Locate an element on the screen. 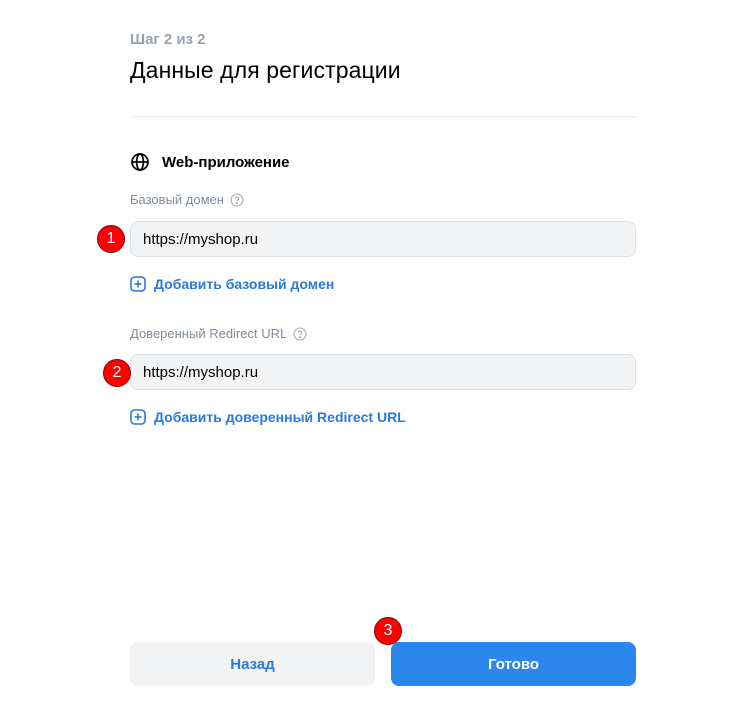  done-button: Готово is located at coordinates (513, 664).